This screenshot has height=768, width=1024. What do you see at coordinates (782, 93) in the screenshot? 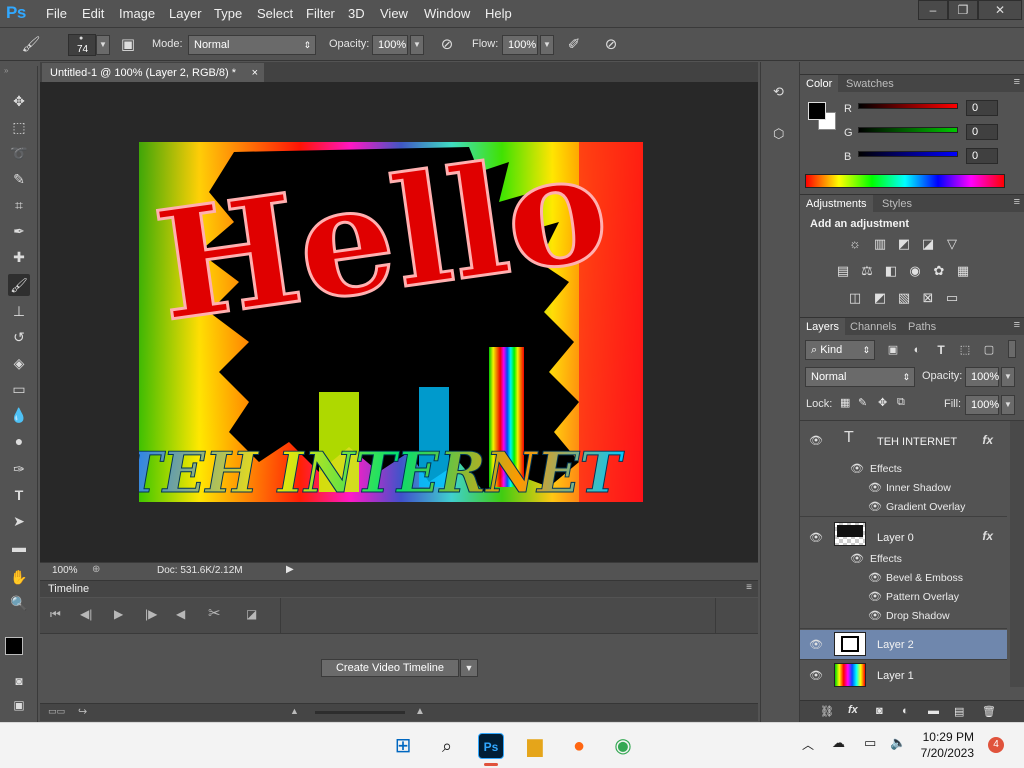
I see `history-panel-icon: ⟲` at bounding box center [782, 93].